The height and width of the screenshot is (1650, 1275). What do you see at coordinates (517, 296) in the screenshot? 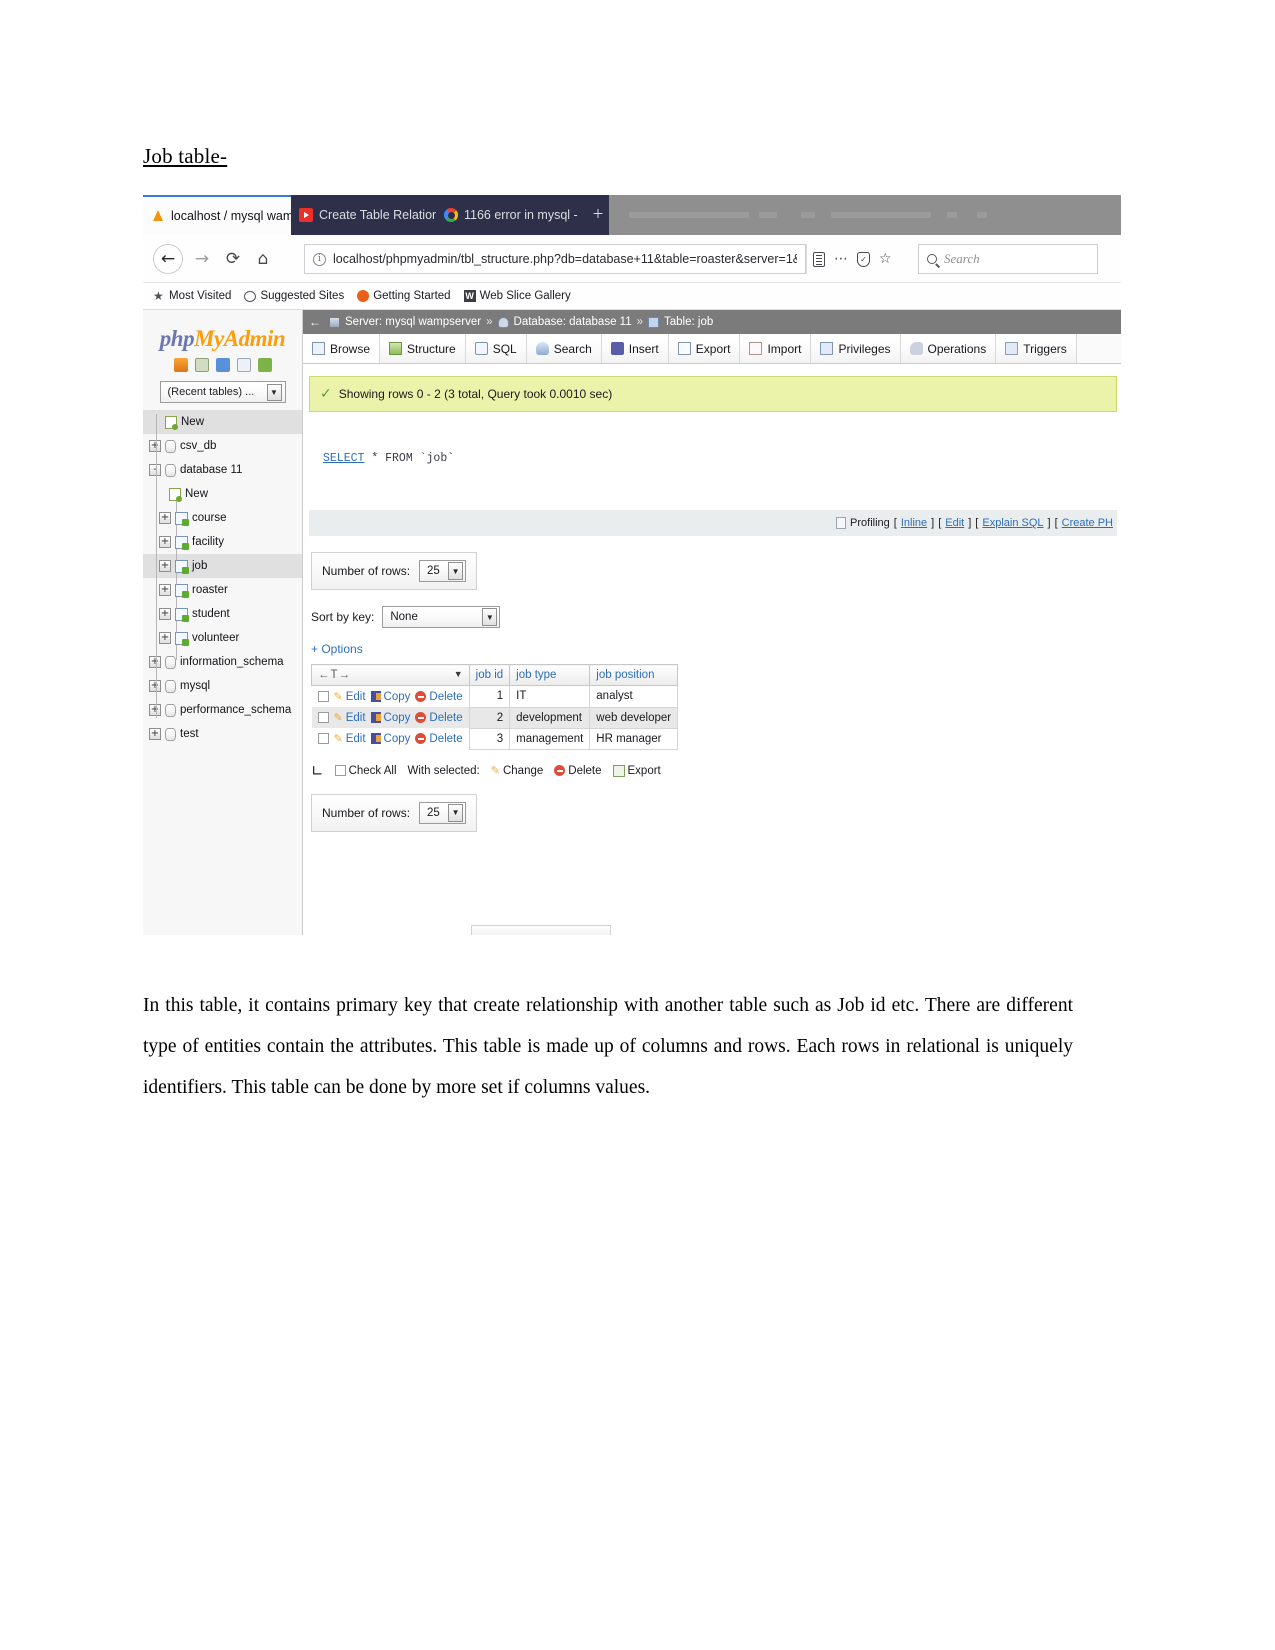
I see `bookmark-web-slice-gallery: W Web Slice Gallery` at bounding box center [517, 296].